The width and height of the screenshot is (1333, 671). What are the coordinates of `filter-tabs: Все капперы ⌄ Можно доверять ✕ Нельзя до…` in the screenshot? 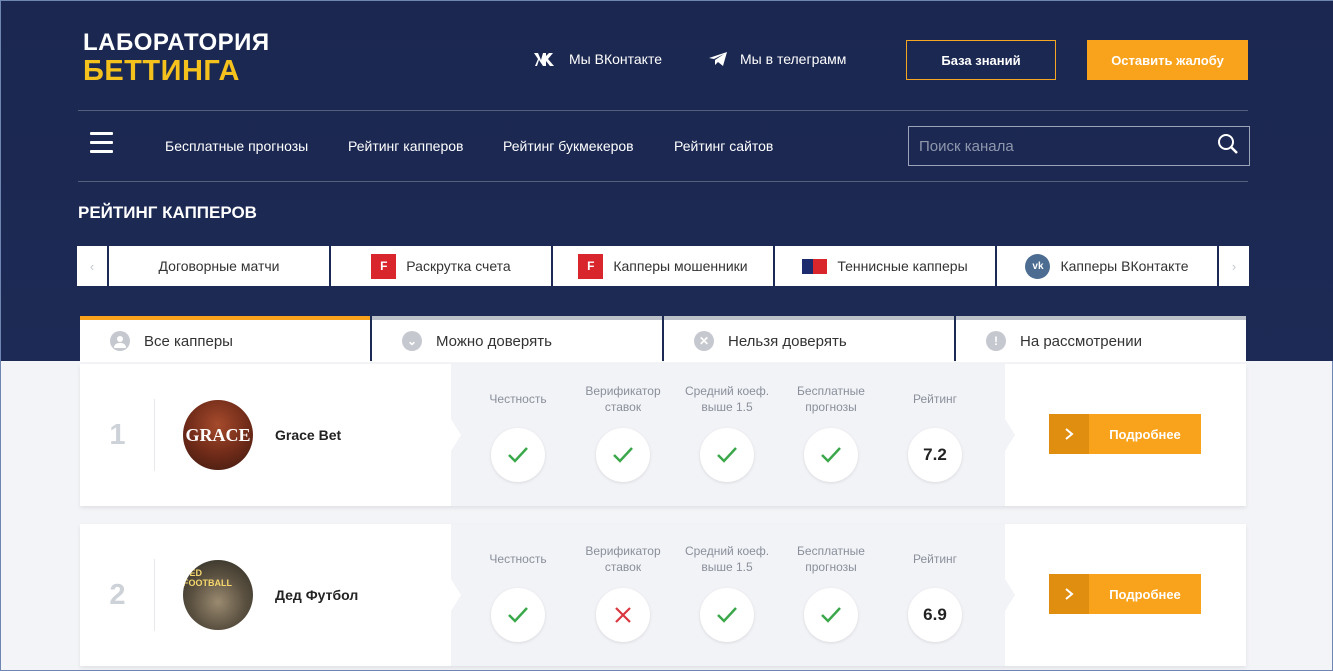 It's located at (663, 339).